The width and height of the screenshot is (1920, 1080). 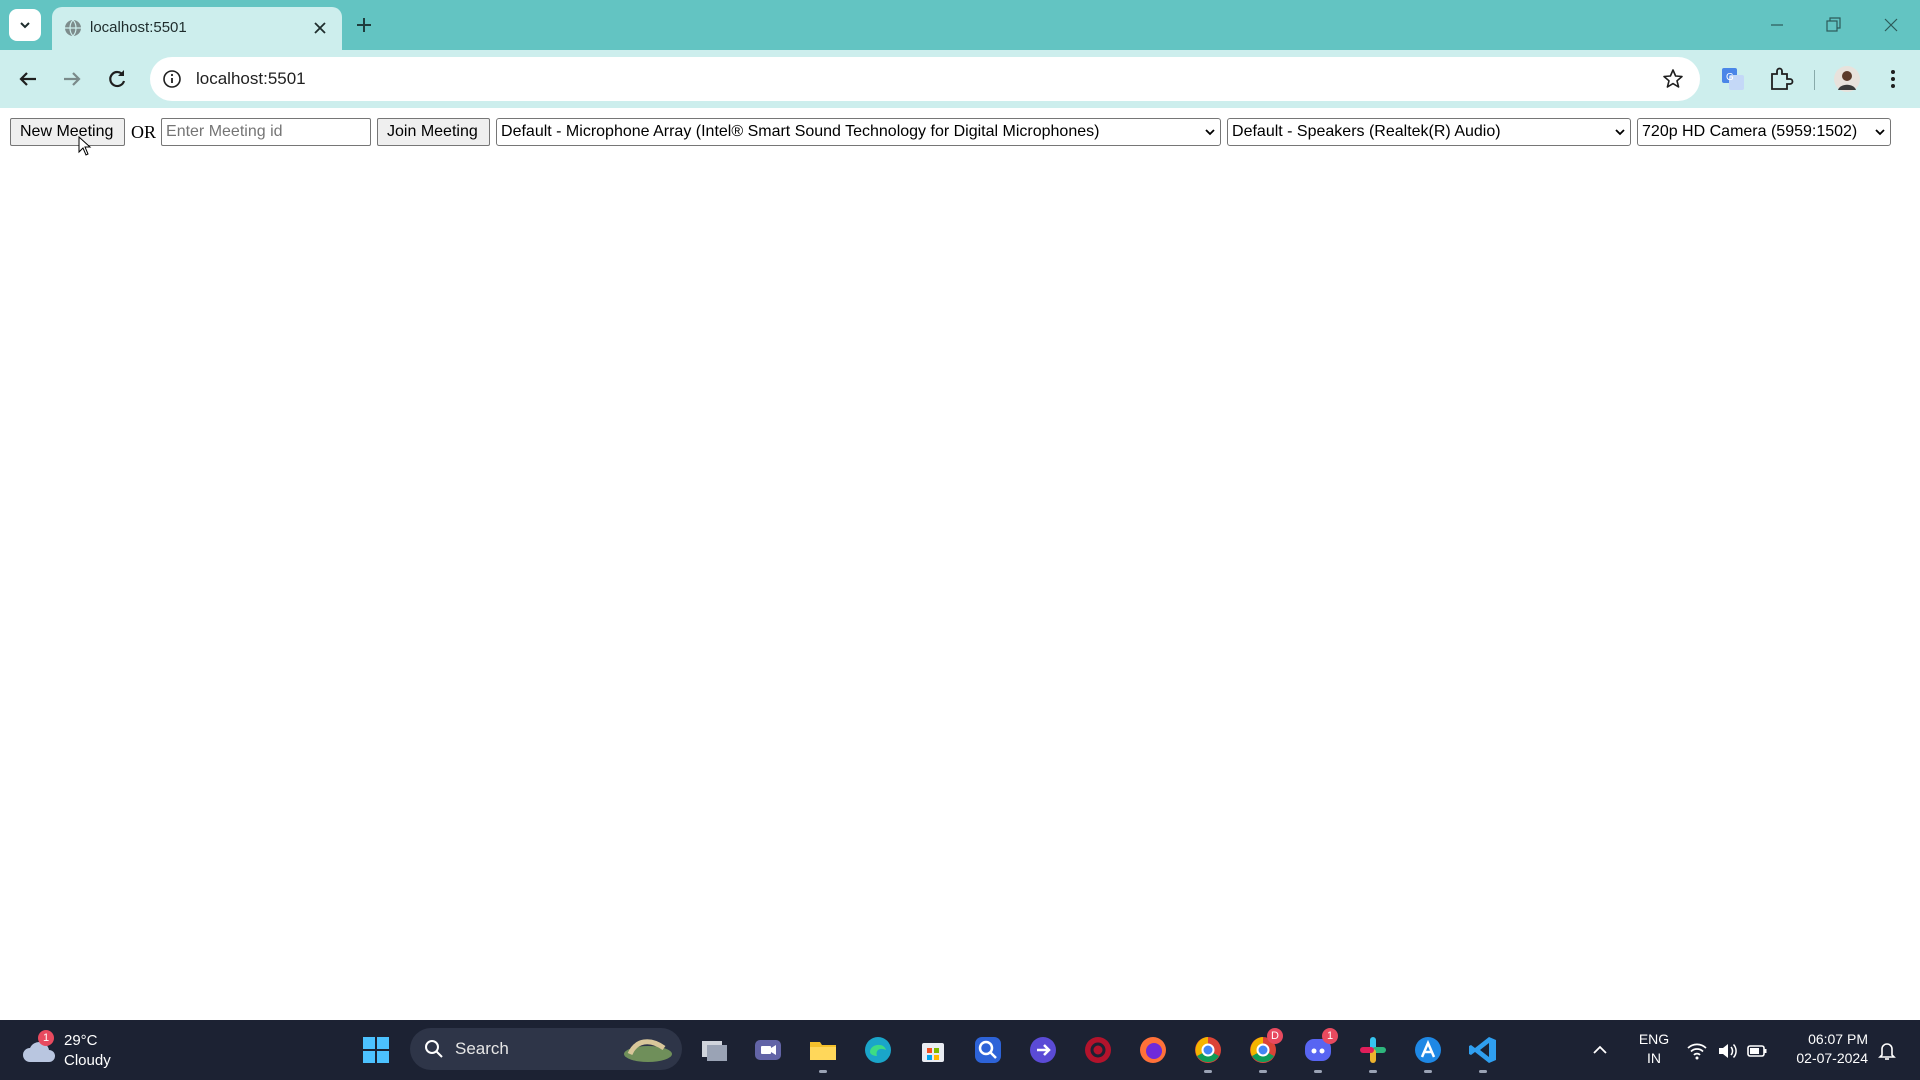 What do you see at coordinates (1814, 80) in the screenshot?
I see `toolbar-separator` at bounding box center [1814, 80].